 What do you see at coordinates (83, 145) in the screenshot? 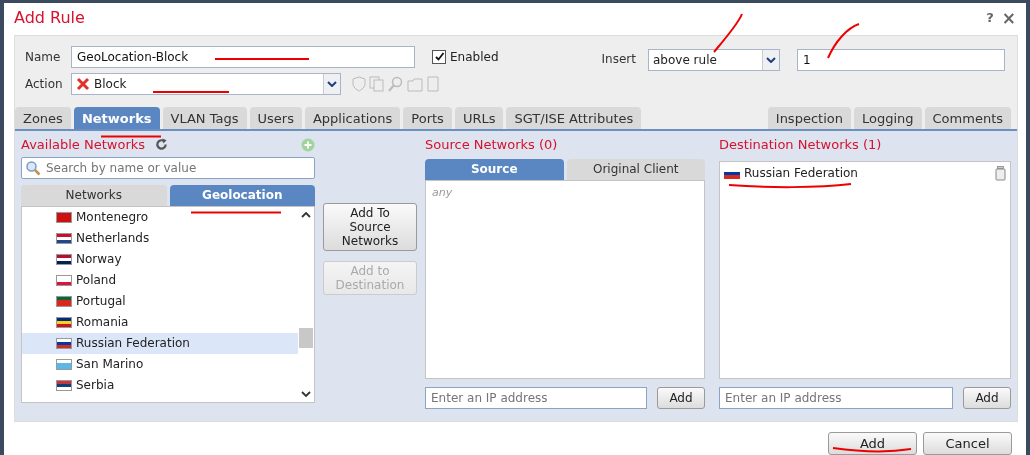
I see `available-networks-heading: Available Networks` at bounding box center [83, 145].